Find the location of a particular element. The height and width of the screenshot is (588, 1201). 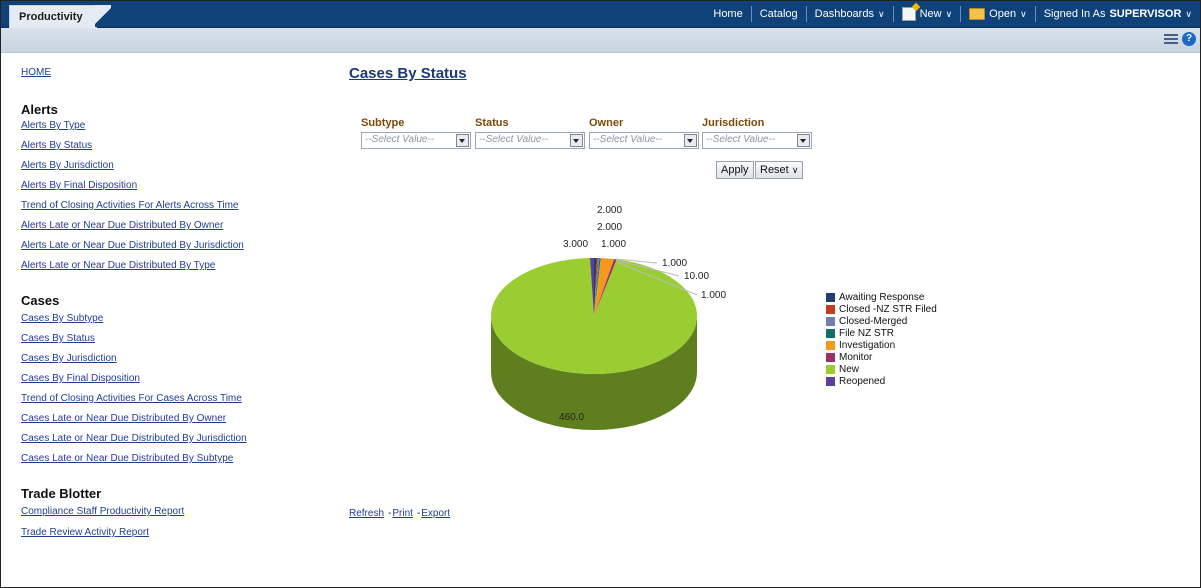

nav-new: New ∨ is located at coordinates (927, 14).